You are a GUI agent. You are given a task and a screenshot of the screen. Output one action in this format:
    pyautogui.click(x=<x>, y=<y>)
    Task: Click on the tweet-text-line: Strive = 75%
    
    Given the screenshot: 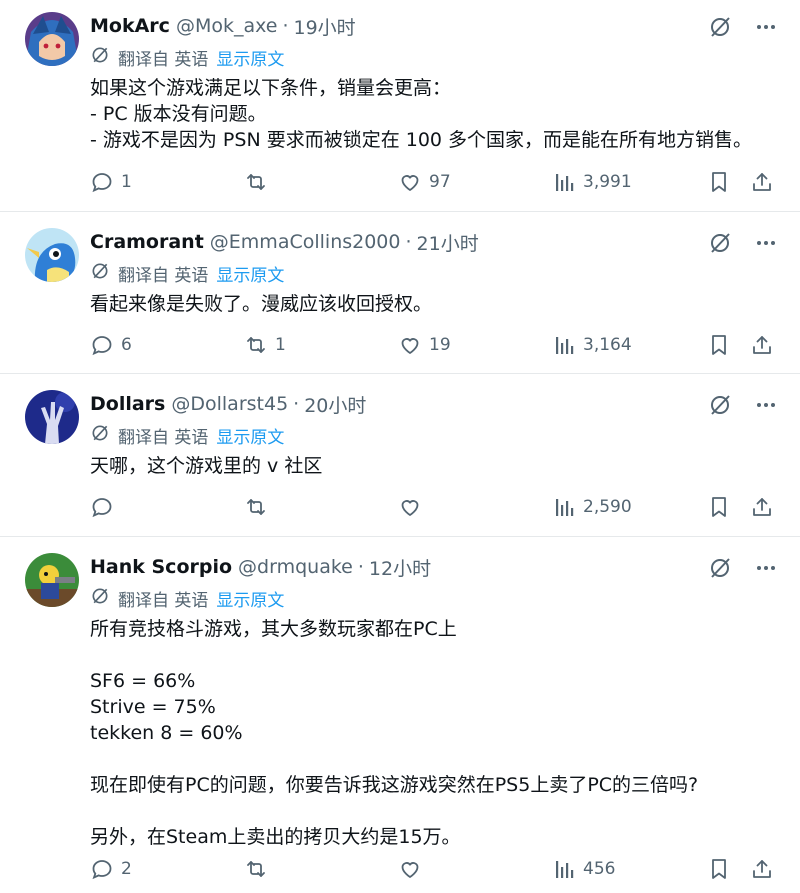 What is the action you would take?
    pyautogui.click(x=153, y=707)
    